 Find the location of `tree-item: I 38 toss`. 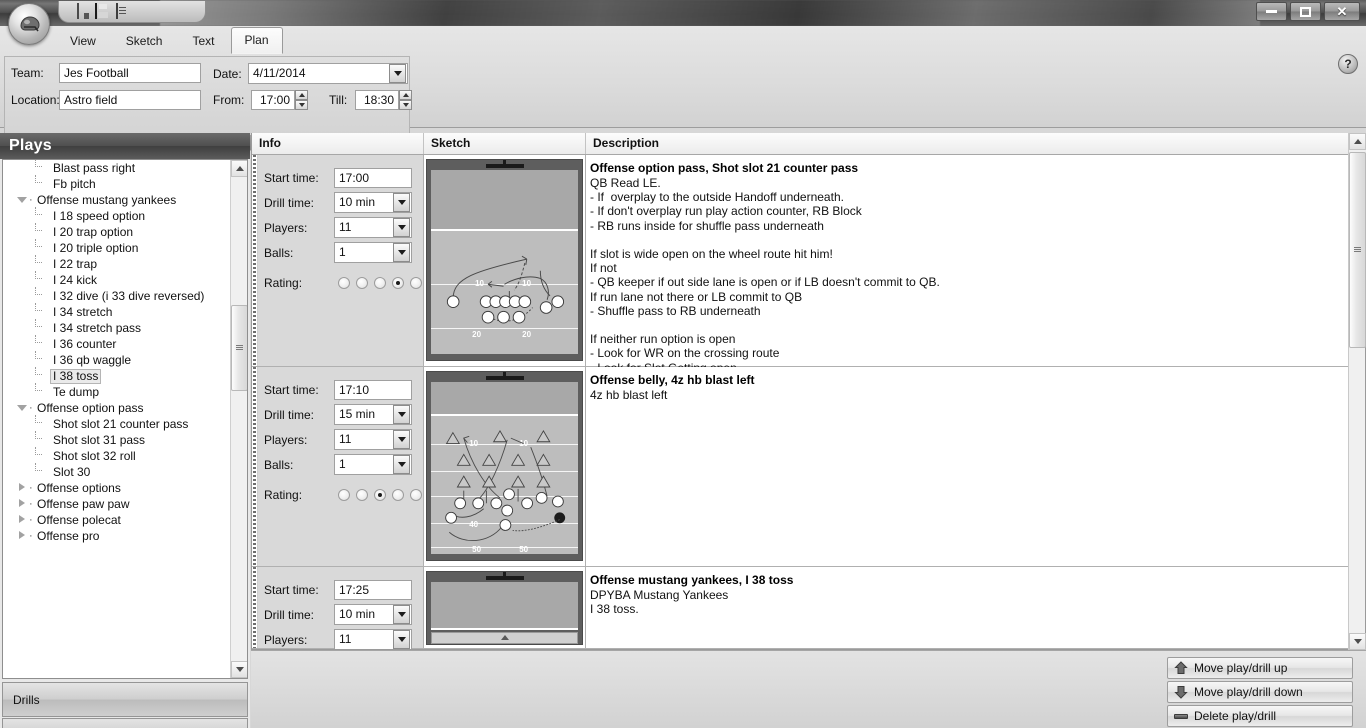

tree-item: I 38 toss is located at coordinates (116, 375).